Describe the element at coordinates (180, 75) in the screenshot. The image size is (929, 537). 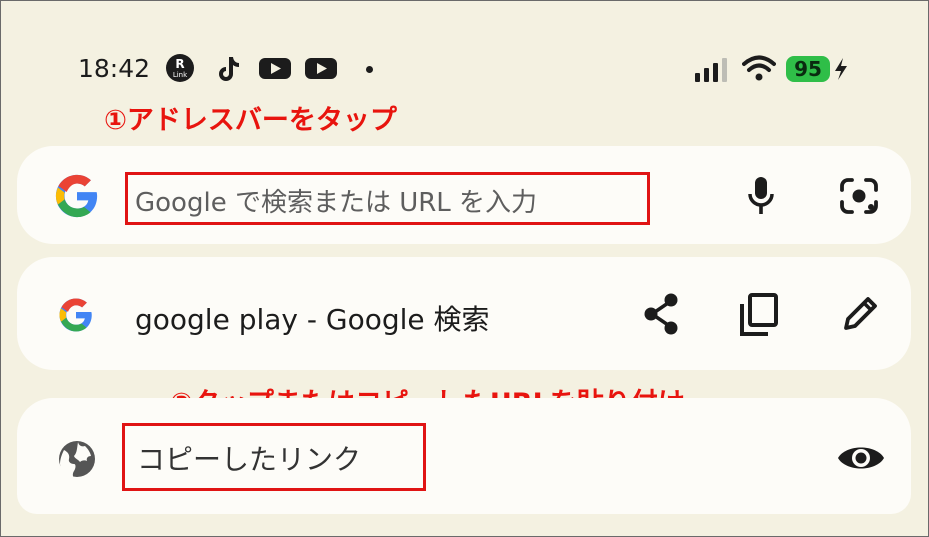
I see `rakuten-link-icon-text: Link` at that location.